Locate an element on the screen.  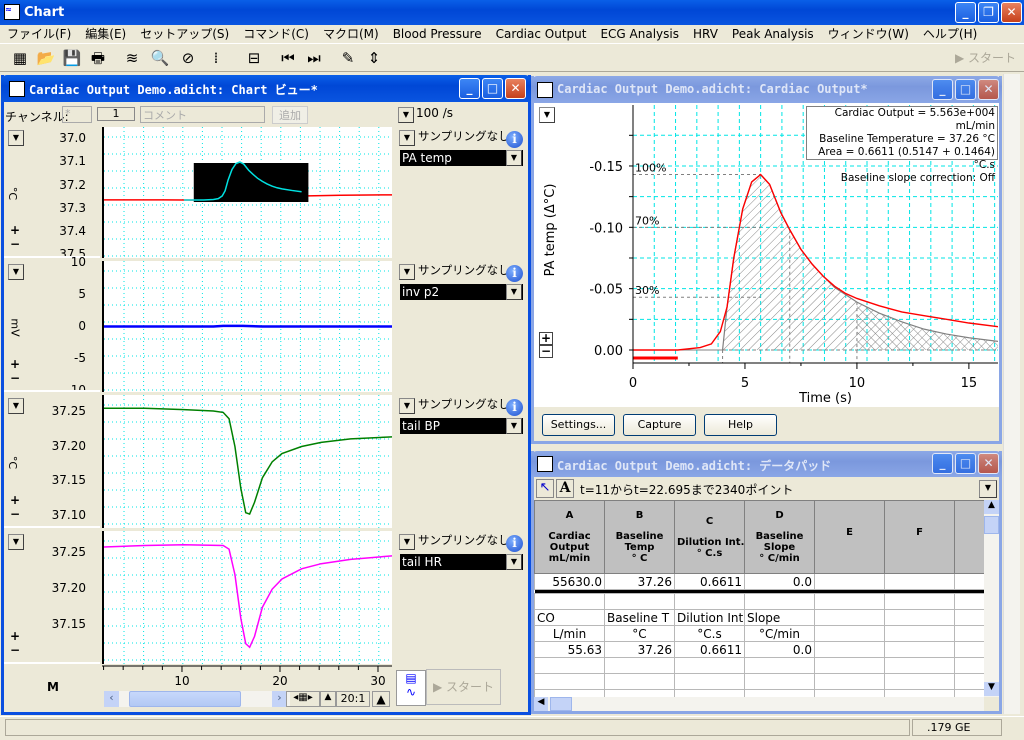
save-icon: 💾 is located at coordinates (72, 58).